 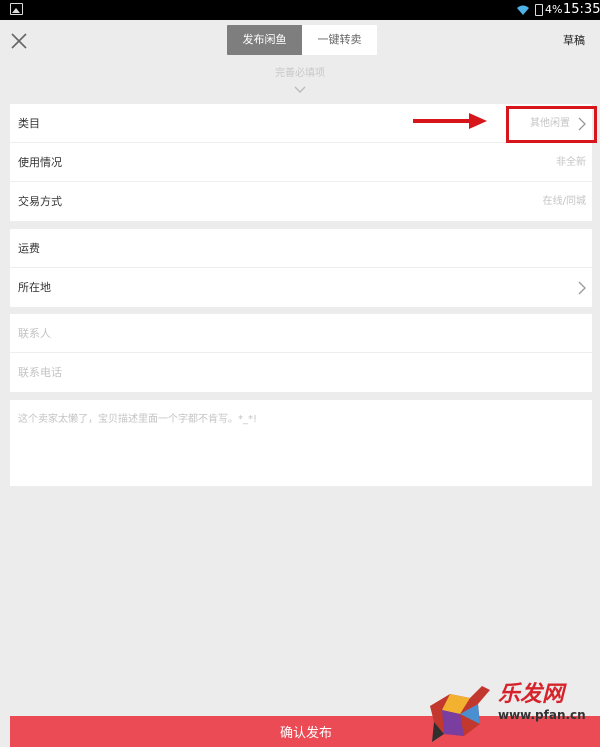 I want to click on draft-button: 草稿, so click(x=574, y=40).